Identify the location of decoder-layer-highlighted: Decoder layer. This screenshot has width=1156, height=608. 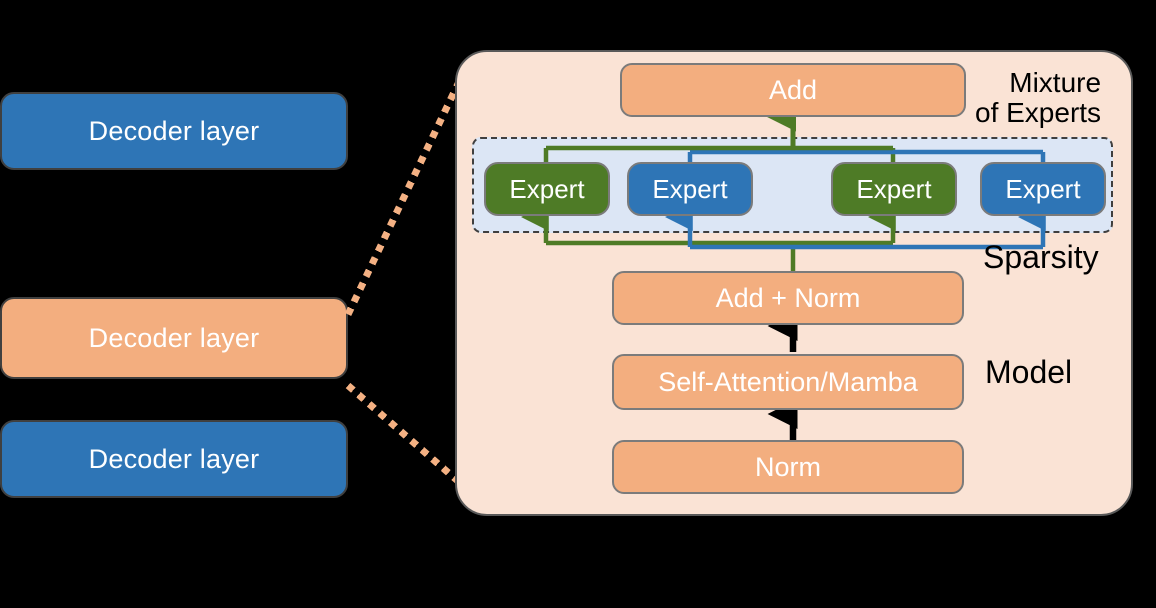
(174, 338).